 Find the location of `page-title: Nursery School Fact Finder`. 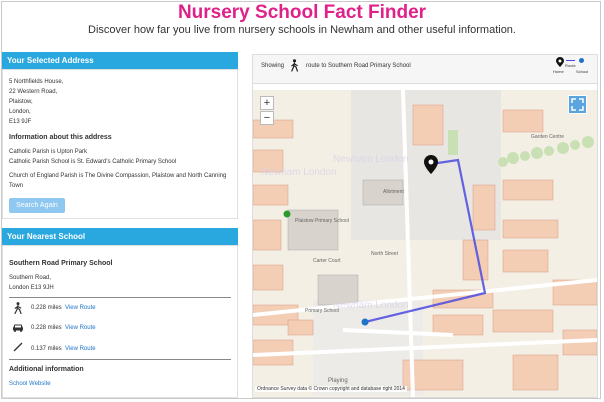

page-title: Nursery School Fact Finder is located at coordinates (302, 12).